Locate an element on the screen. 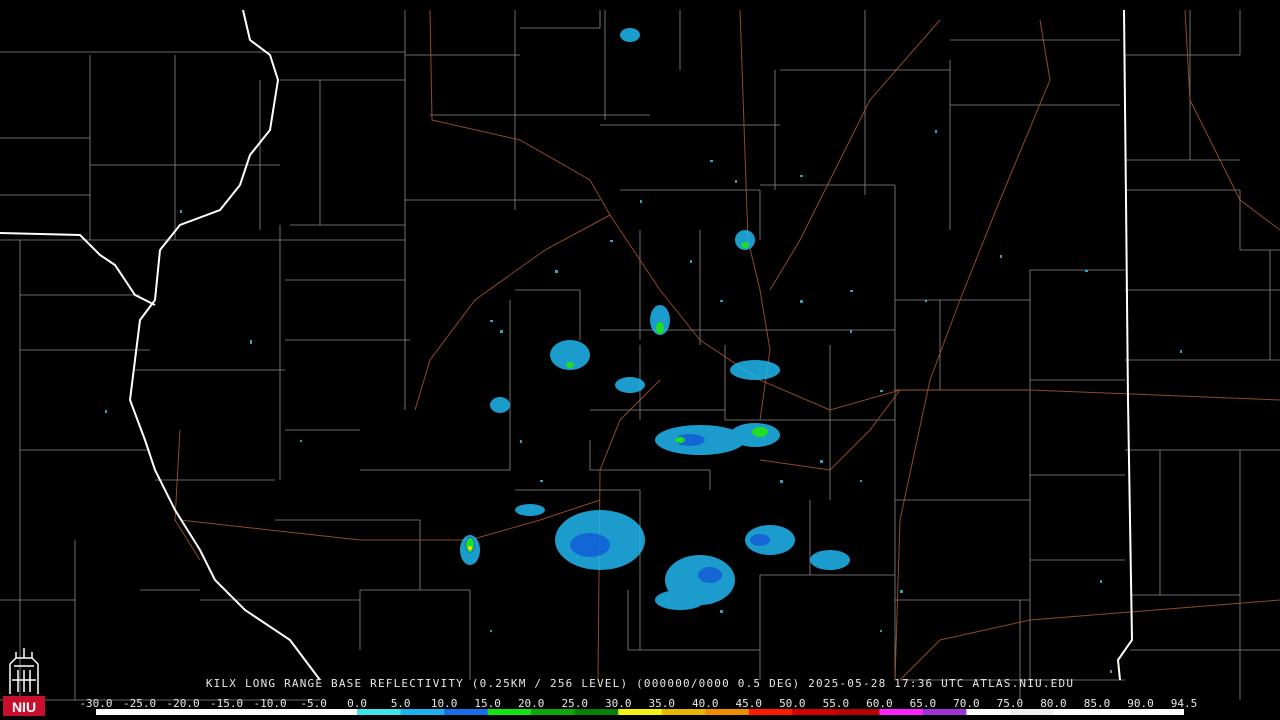 This screenshot has width=1280, height=720. niu-logo: NIU is located at coordinates (24, 682).